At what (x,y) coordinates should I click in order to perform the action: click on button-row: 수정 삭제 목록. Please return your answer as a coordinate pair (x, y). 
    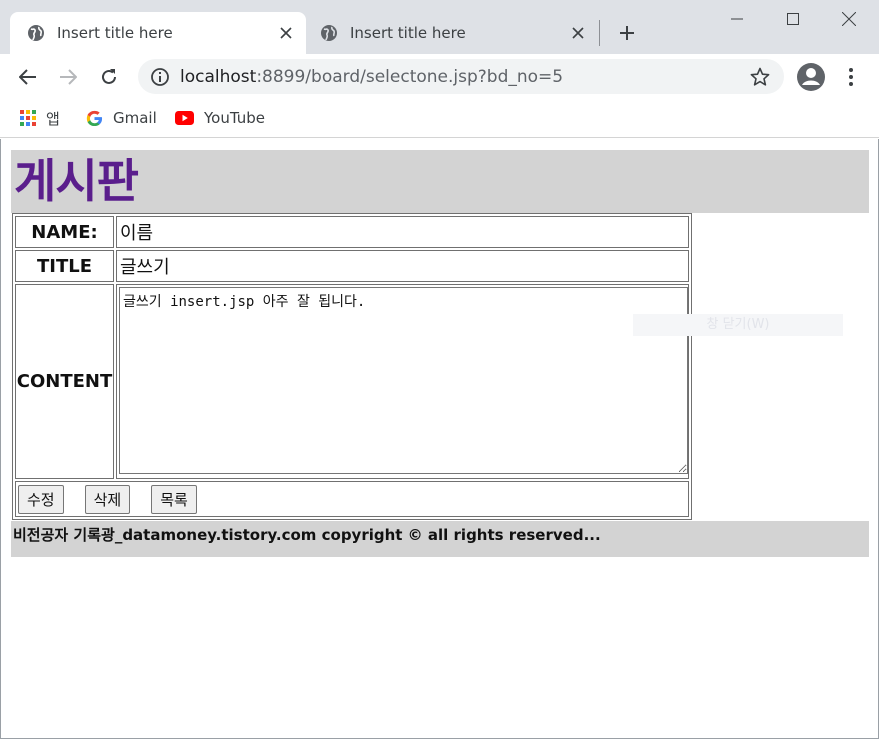
    Looking at the image, I should click on (352, 499).